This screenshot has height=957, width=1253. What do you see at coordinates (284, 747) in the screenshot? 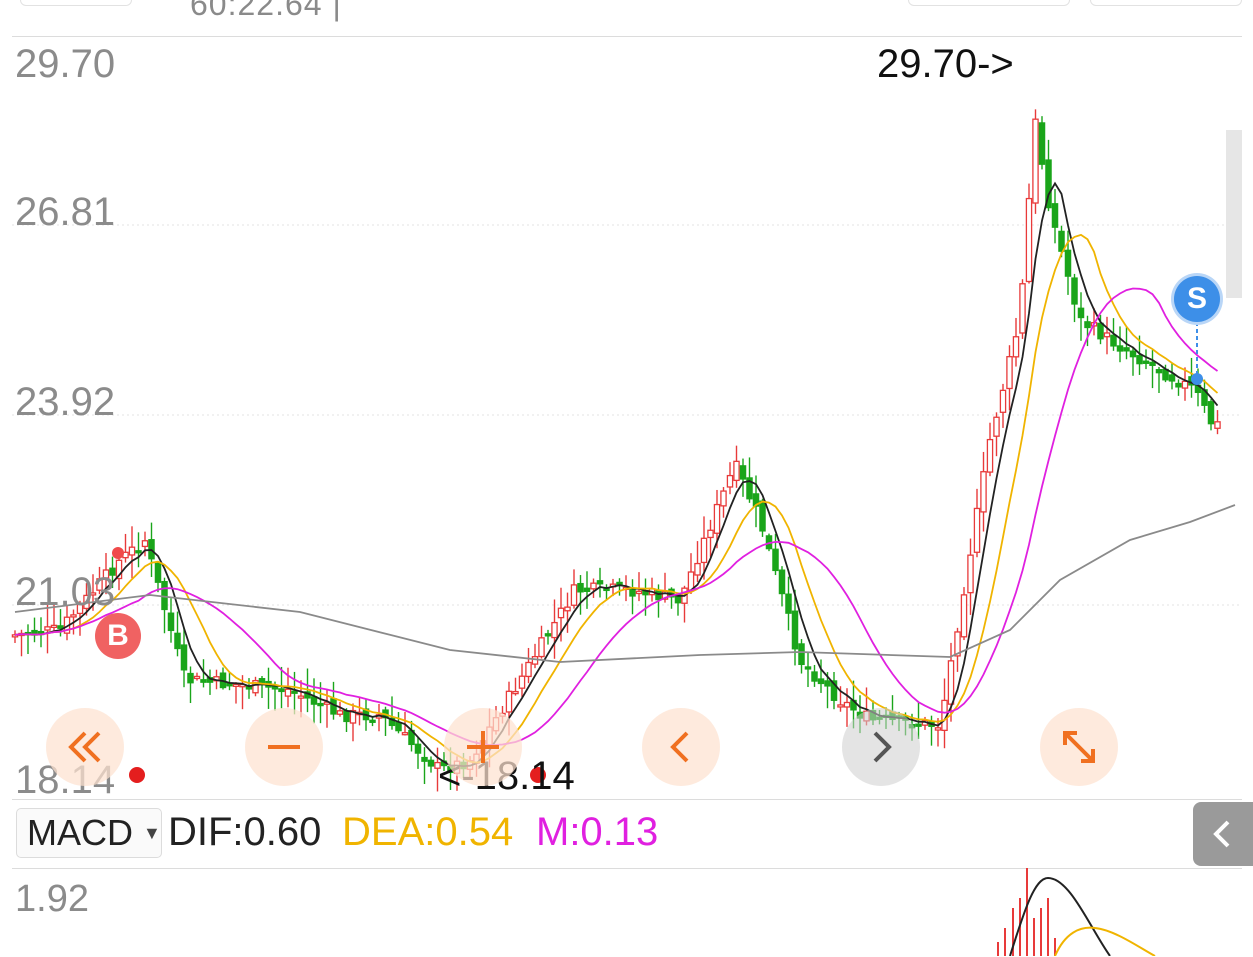
I see `zoom-out-button` at bounding box center [284, 747].